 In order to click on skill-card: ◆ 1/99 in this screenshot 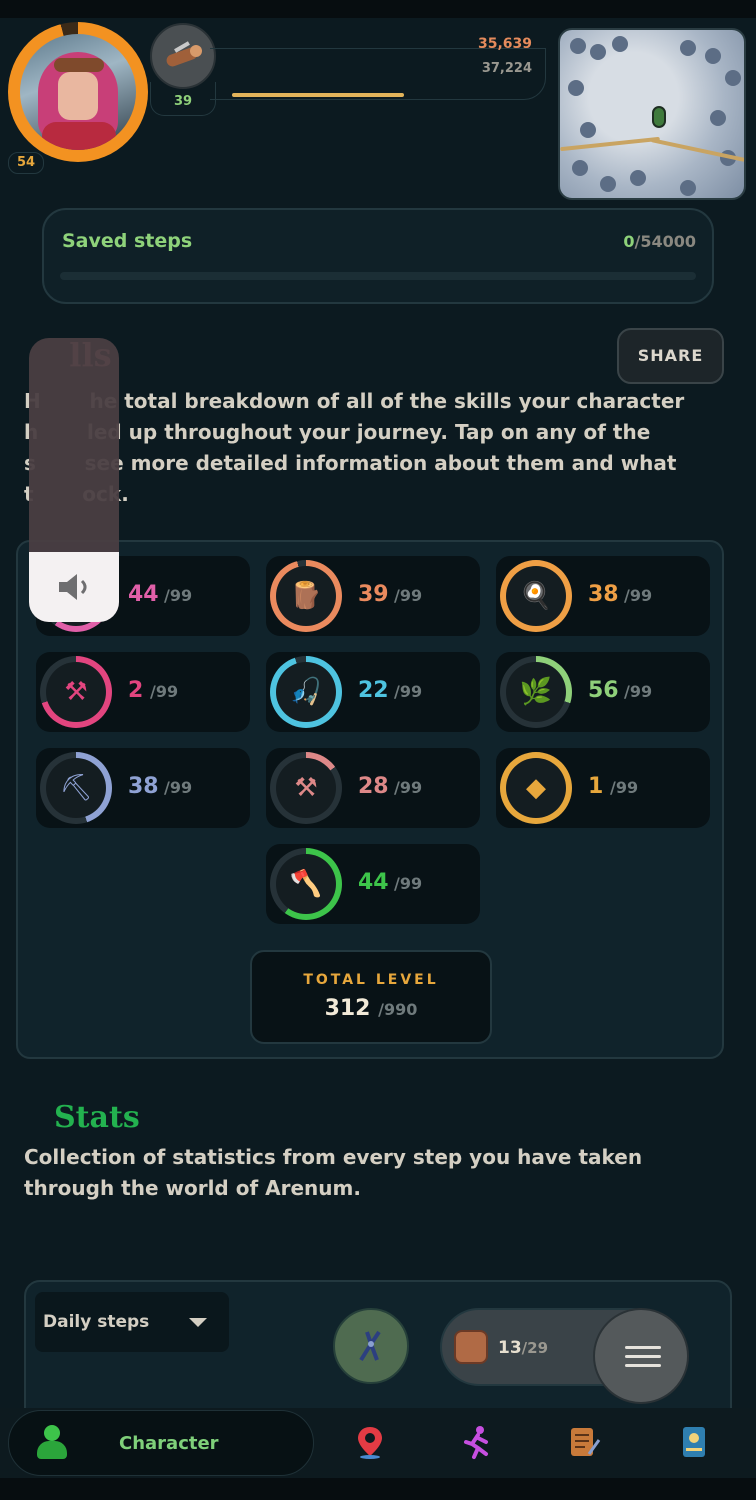, I will do `click(603, 788)`.